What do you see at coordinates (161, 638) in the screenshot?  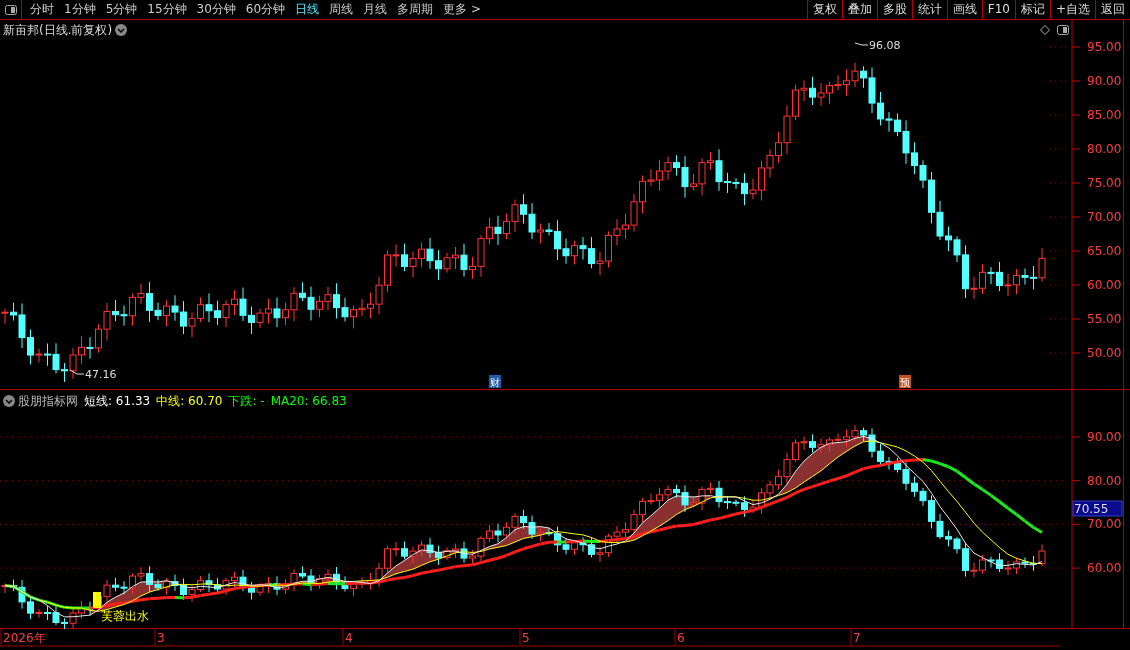 I see `date-axis-label: 3` at bounding box center [161, 638].